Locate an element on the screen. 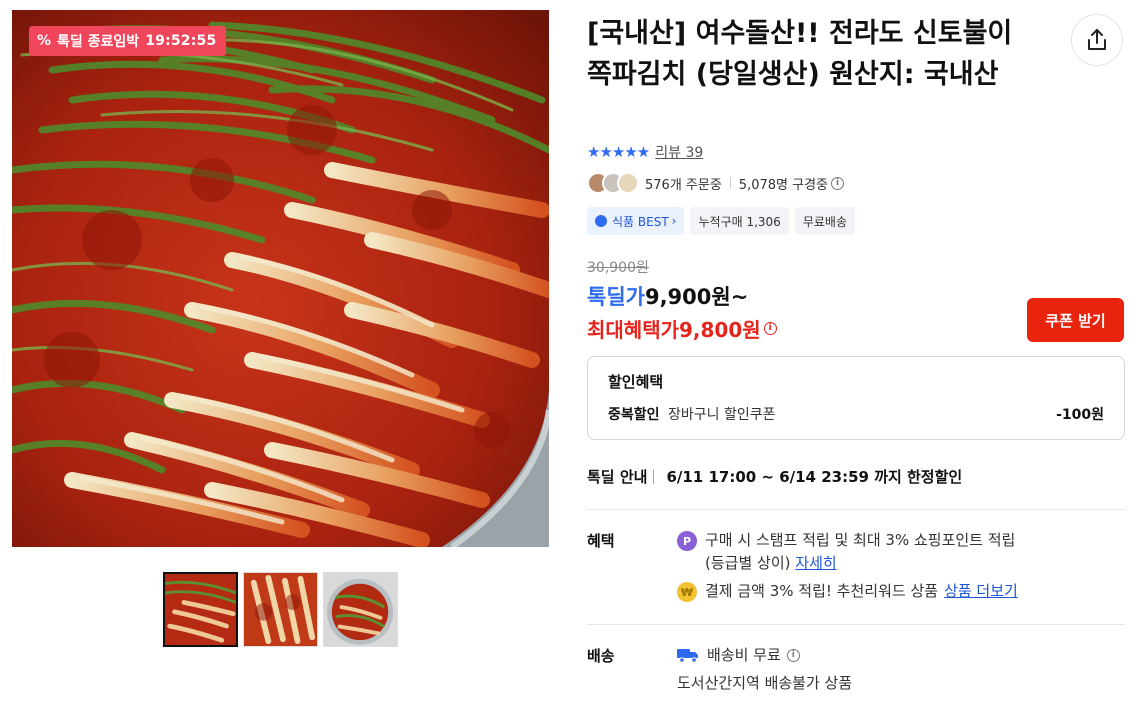  thumbnail-strip is located at coordinates (280, 609).